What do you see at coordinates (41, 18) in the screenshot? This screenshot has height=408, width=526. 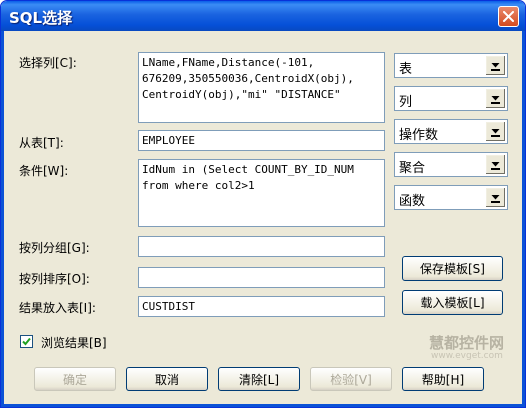 I see `window-title: SQL选择` at bounding box center [41, 18].